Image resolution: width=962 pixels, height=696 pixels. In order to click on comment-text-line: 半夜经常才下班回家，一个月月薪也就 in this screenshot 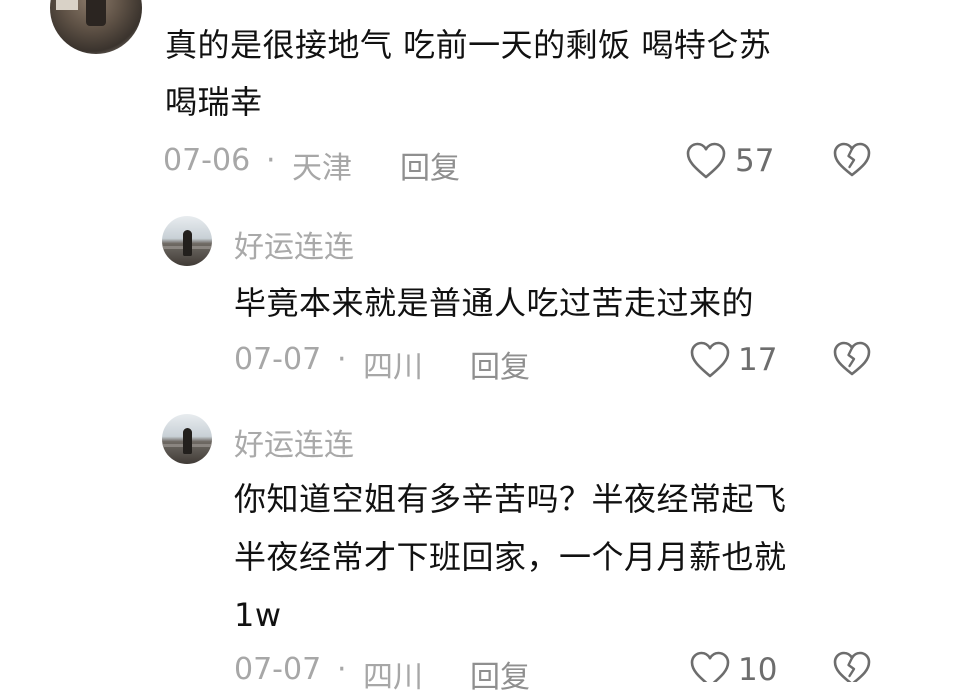, I will do `click(510, 557)`.